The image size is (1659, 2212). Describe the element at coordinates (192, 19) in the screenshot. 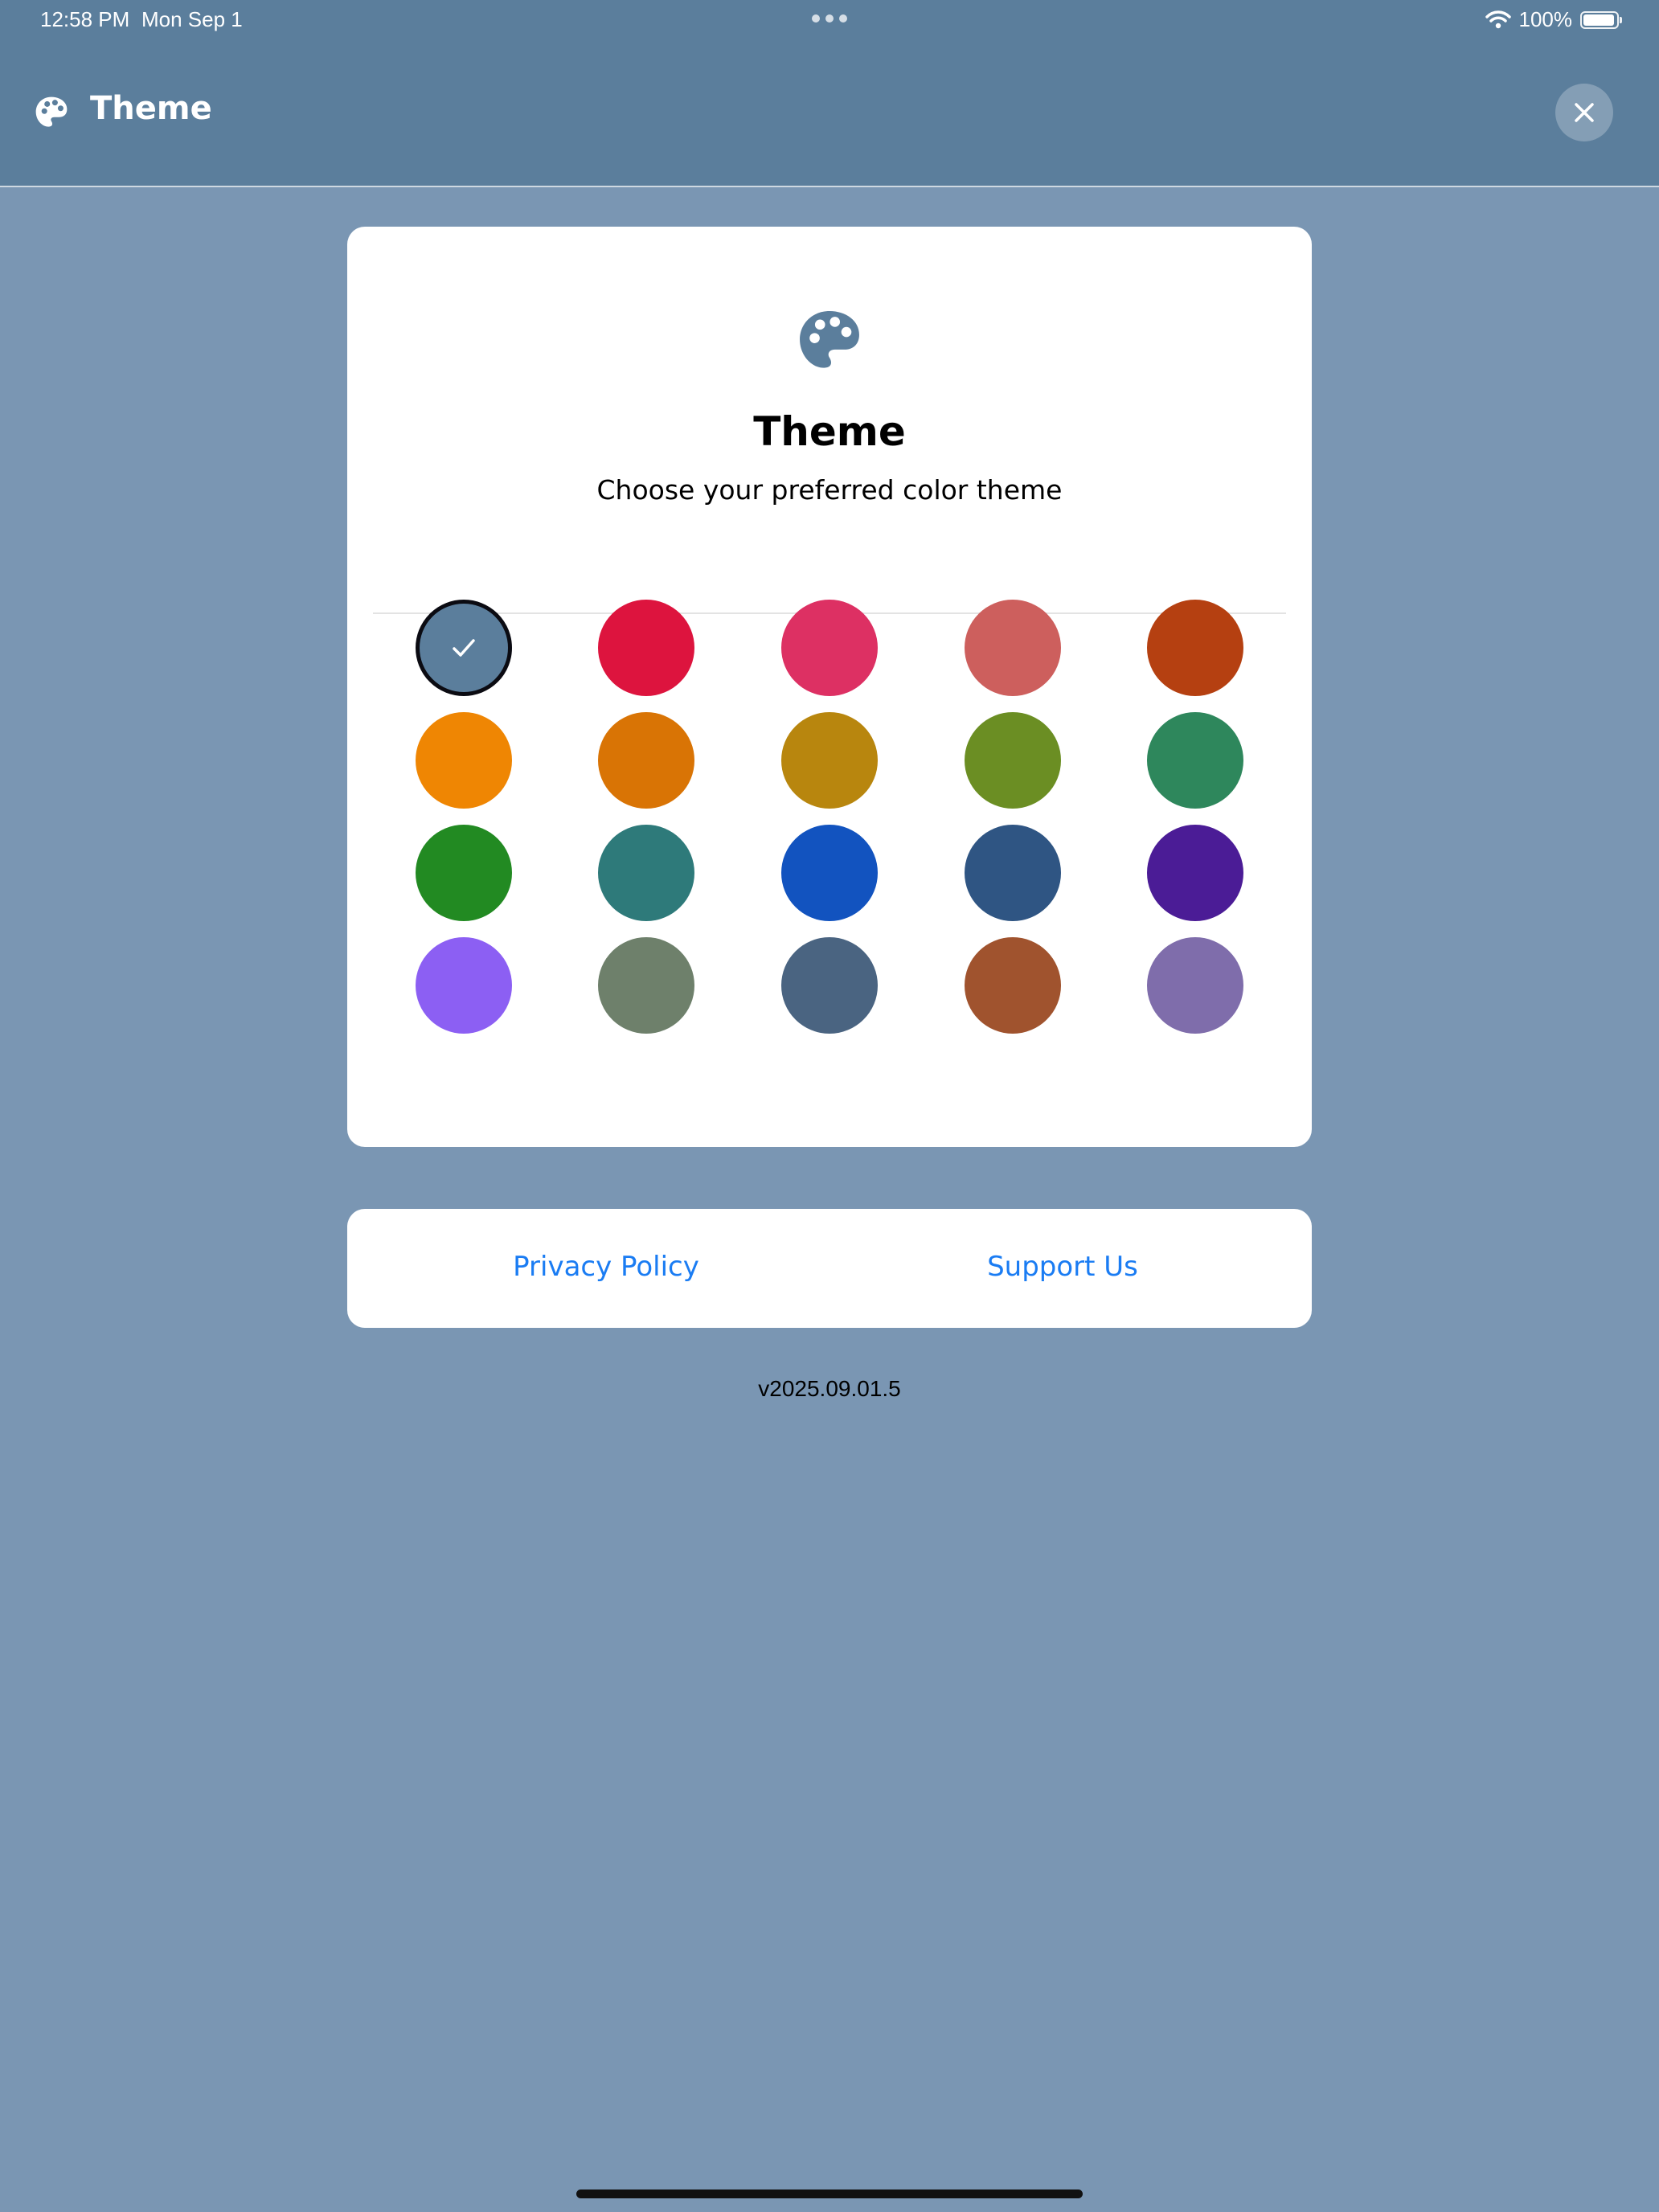

I see `status-date: Mon Sep 1` at that location.